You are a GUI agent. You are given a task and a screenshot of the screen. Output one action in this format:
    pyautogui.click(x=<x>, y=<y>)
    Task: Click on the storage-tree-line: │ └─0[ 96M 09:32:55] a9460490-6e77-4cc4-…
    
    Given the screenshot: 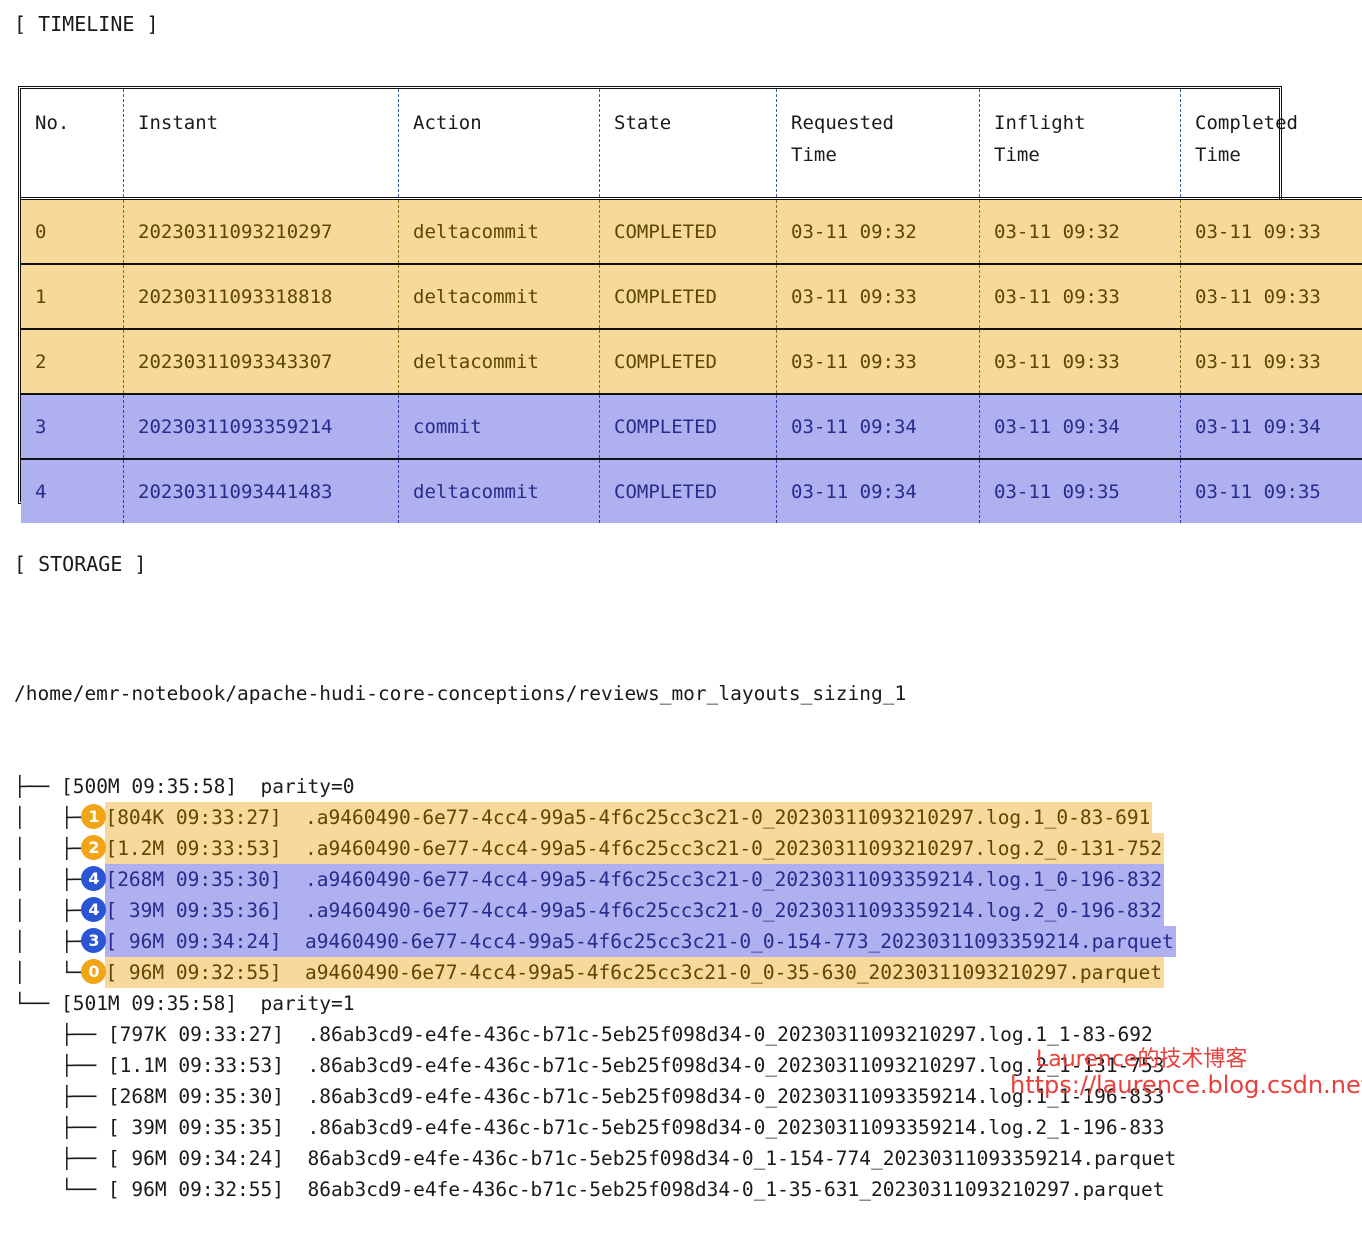 What is the action you would take?
    pyautogui.click(x=596, y=972)
    